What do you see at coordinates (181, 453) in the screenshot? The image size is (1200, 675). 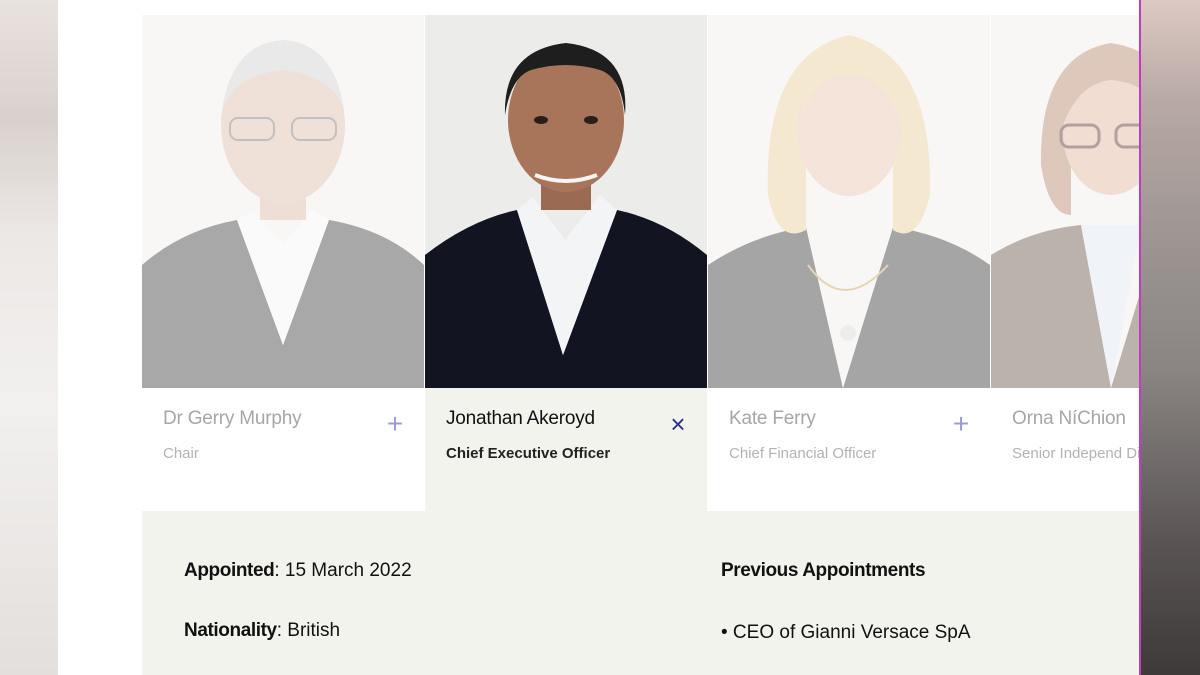 I see `member-role: Chair` at bounding box center [181, 453].